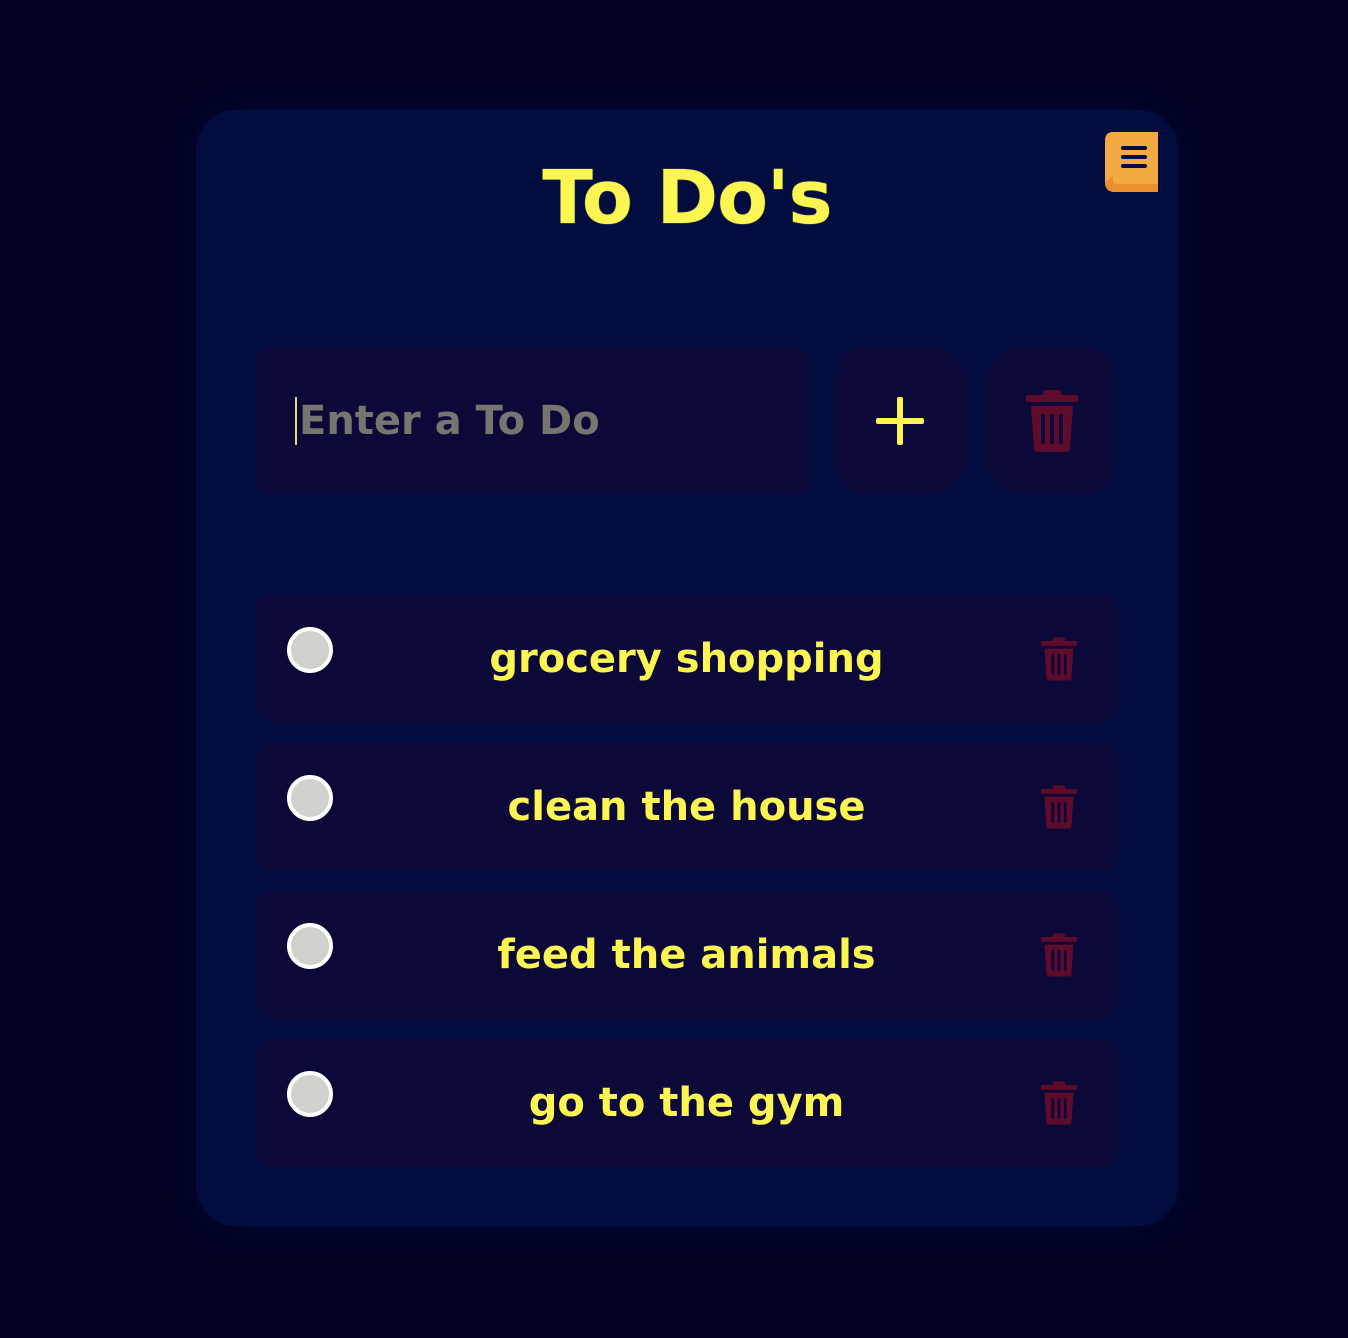 The height and width of the screenshot is (1338, 1348). I want to click on add-todo-button, so click(899, 420).